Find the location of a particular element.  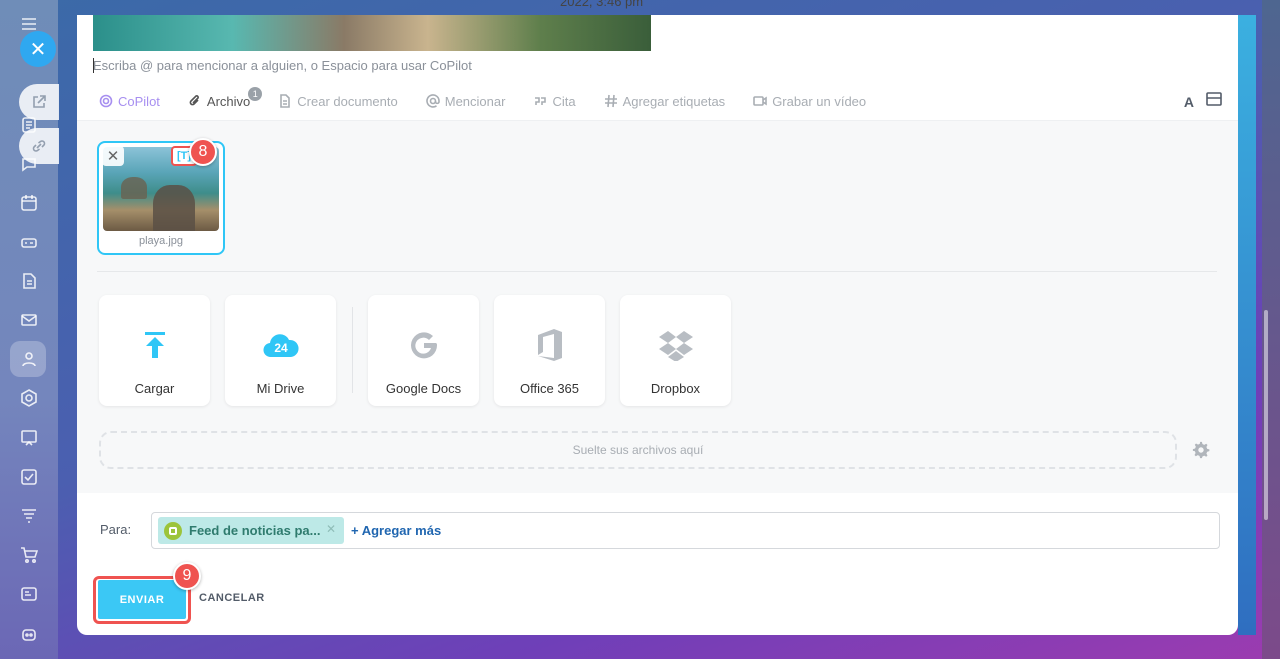

quote-label: Cita is located at coordinates (564, 101).